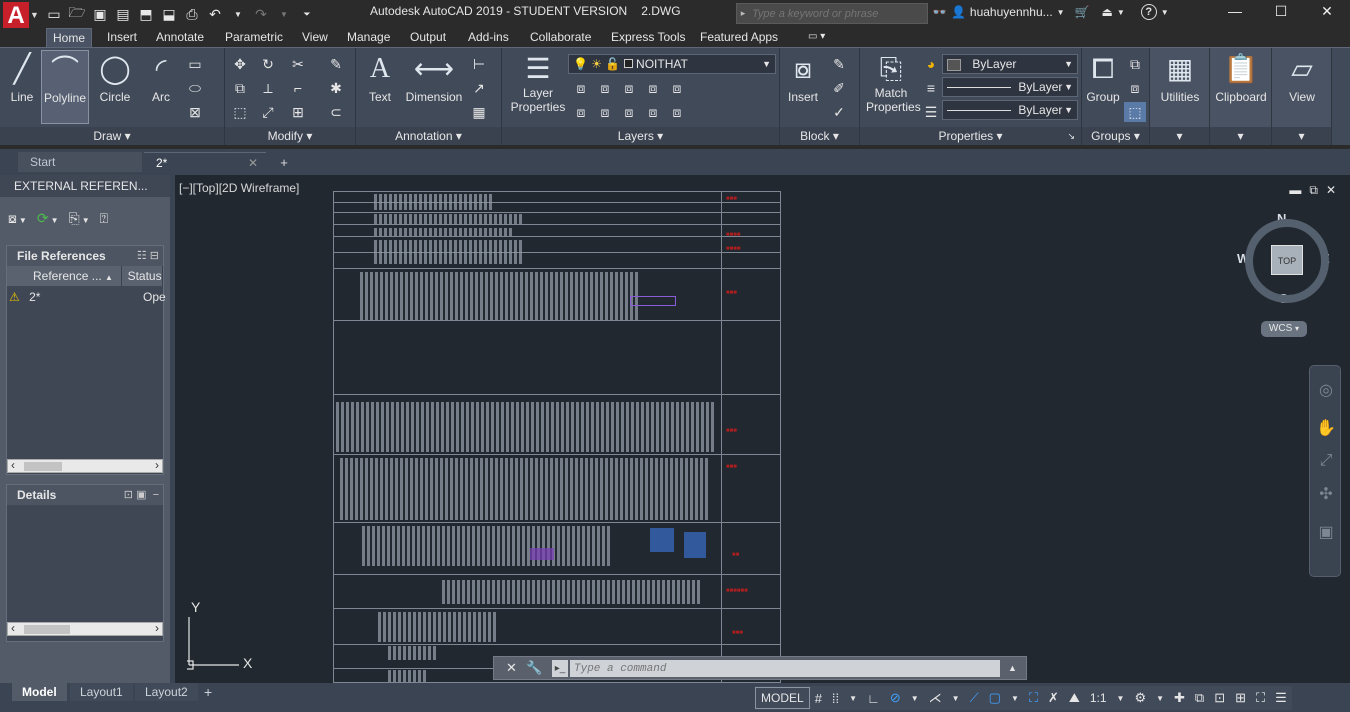 This screenshot has width=1350, height=712. I want to click on block-panel-title: Block ▾, so click(819, 136).